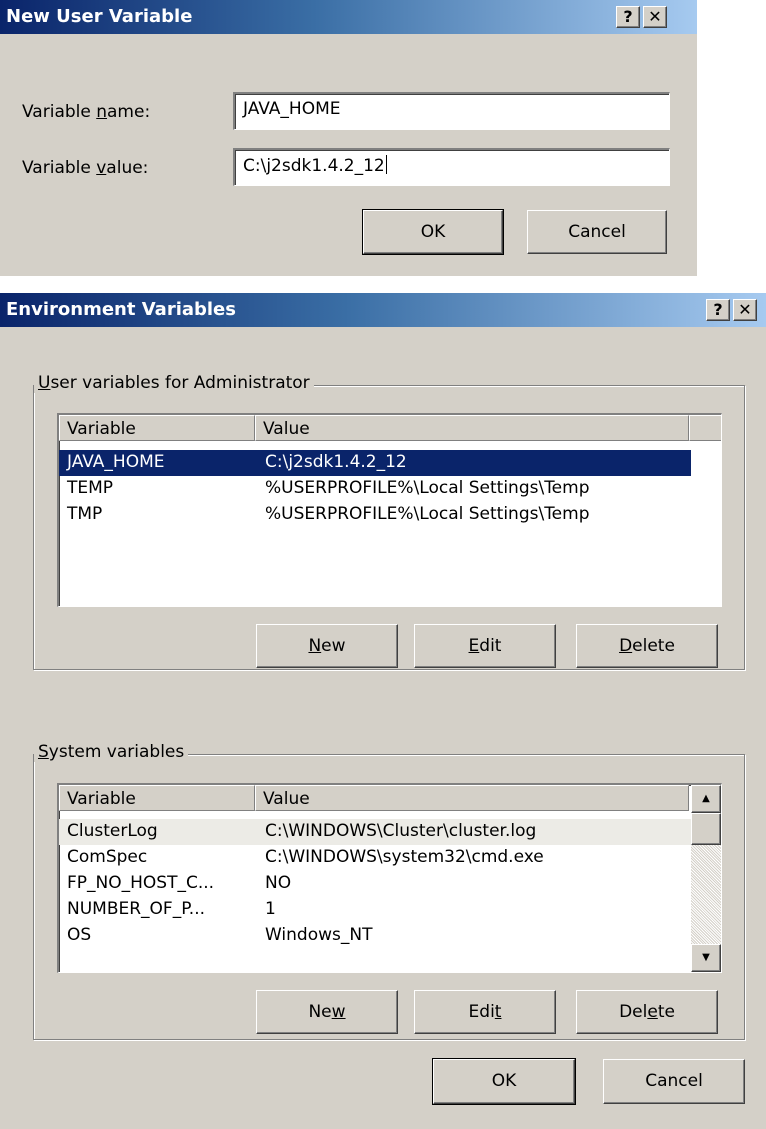 Image resolution: width=766 pixels, height=1129 pixels. What do you see at coordinates (375, 910) in the screenshot?
I see `list-item: NUMBER_OF_P... 1` at bounding box center [375, 910].